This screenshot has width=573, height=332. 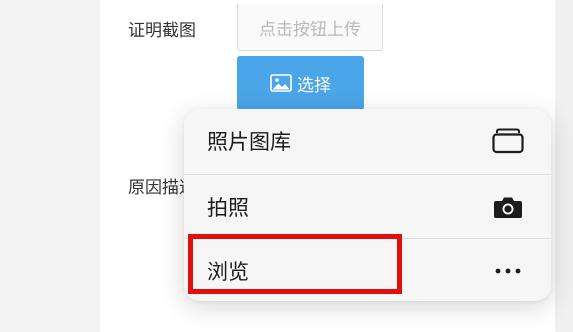 What do you see at coordinates (367, 141) in the screenshot?
I see `sheet-item-photo-library: 照片图库` at bounding box center [367, 141].